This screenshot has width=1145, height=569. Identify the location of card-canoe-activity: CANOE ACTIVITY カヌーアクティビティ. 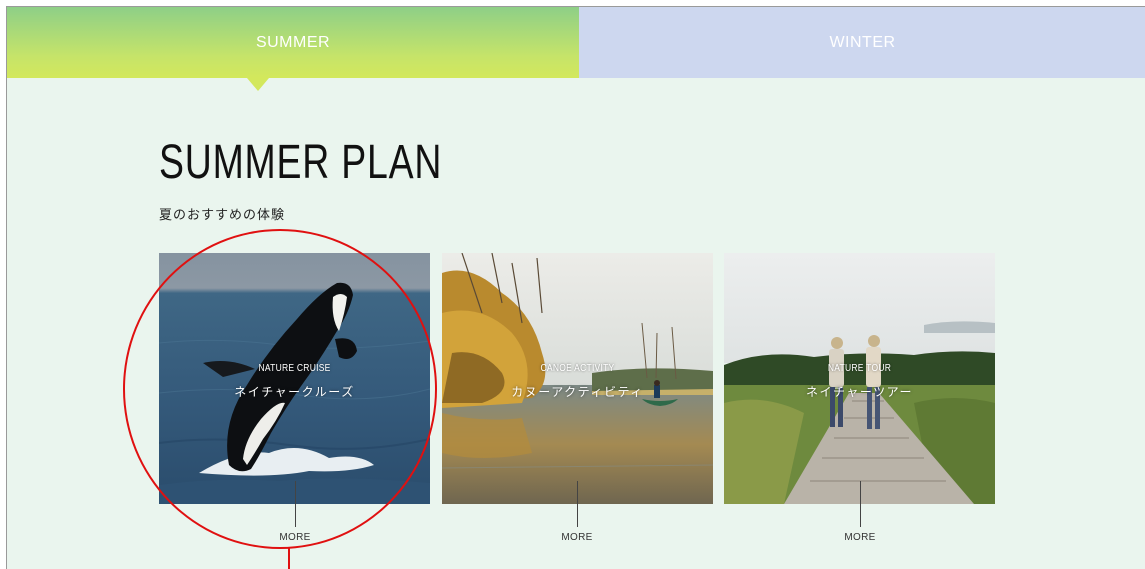
(577, 378).